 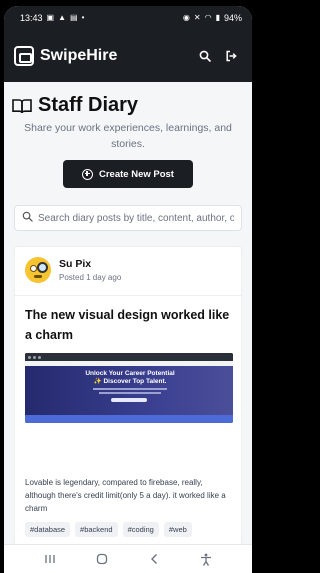 What do you see at coordinates (50, 559) in the screenshot?
I see `recent-apps-icon` at bounding box center [50, 559].